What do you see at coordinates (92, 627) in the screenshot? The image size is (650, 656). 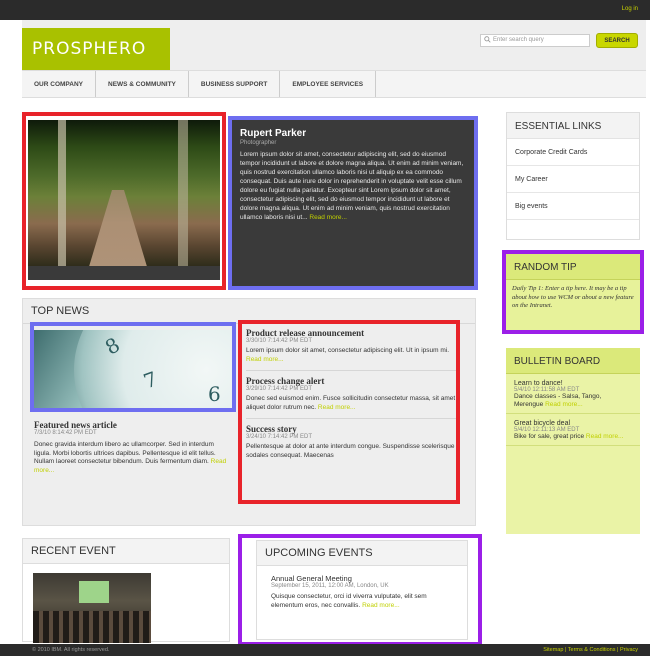 I see `photo-audience-detail` at bounding box center [92, 627].